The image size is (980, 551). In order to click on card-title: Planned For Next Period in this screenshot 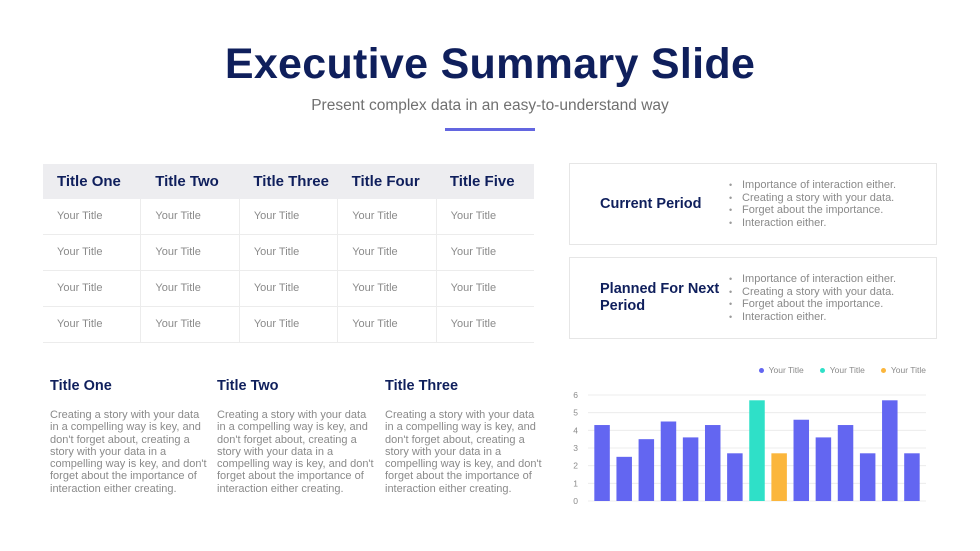, I will do `click(660, 297)`.